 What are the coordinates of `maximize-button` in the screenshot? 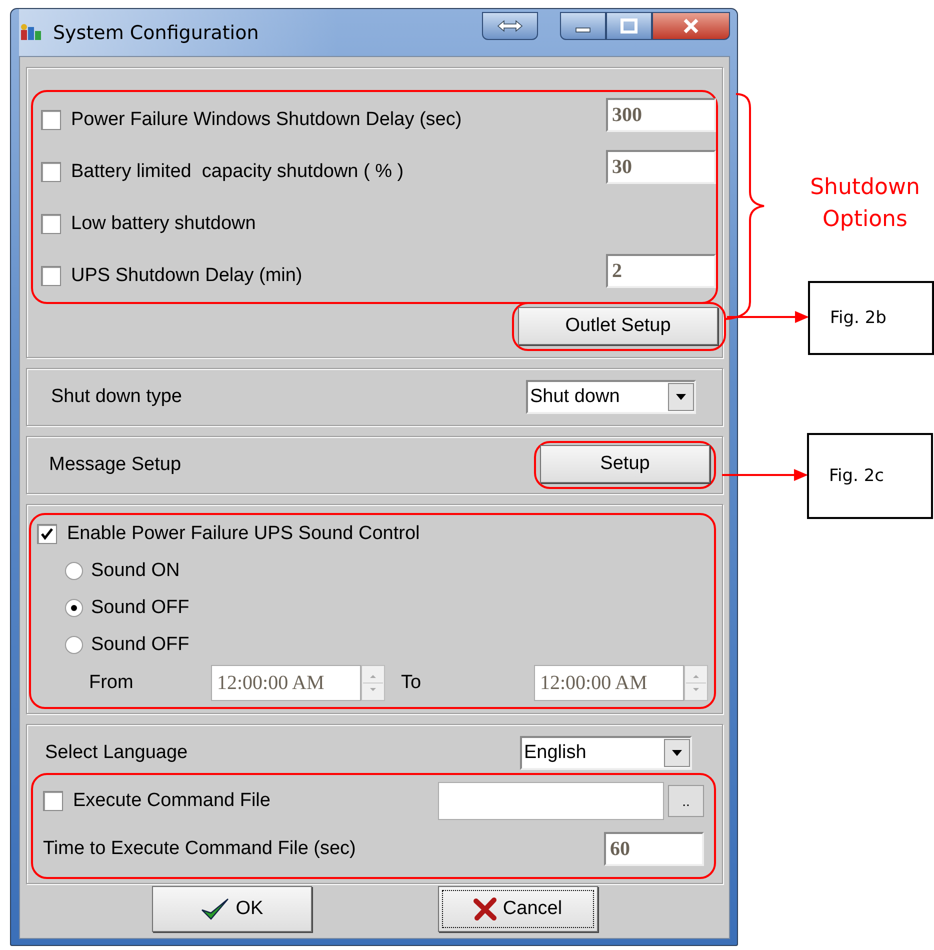 It's located at (629, 26).